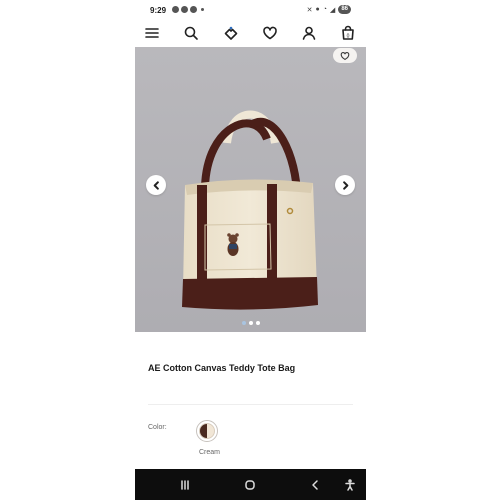  What do you see at coordinates (309, 33) in the screenshot?
I see `account-icon` at bounding box center [309, 33].